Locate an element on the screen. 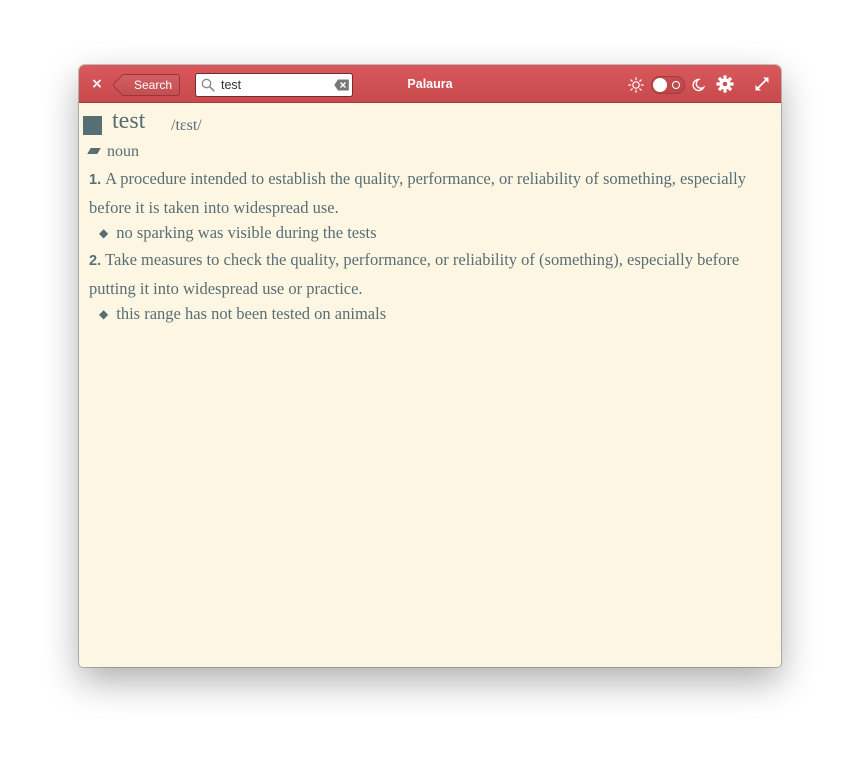  parallelogram-icon is located at coordinates (94, 151).